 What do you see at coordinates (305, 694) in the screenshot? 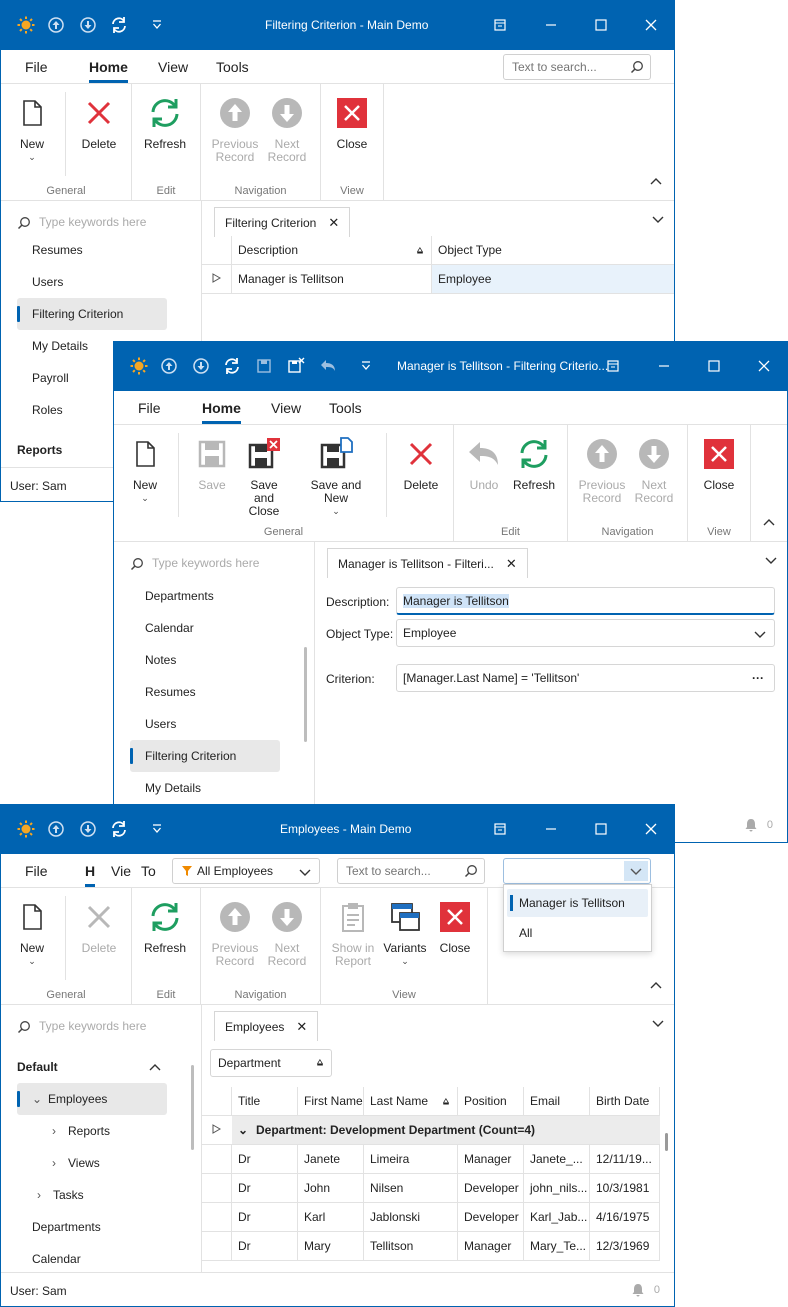
I see `nav-scrollbar` at bounding box center [305, 694].